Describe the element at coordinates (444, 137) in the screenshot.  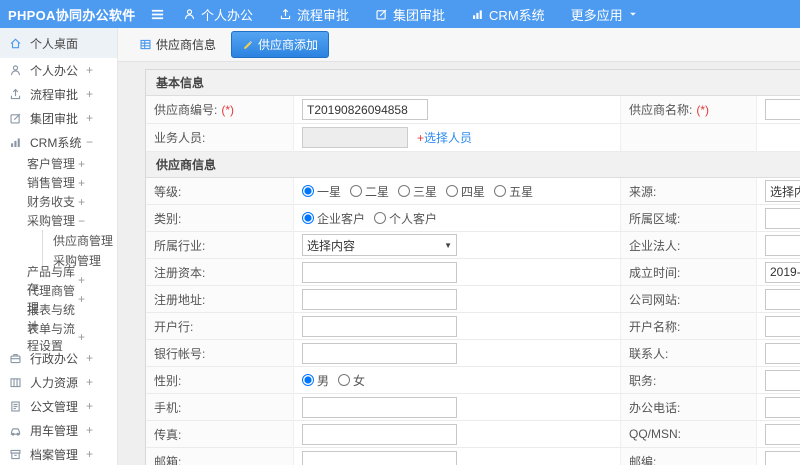
I see `select-staff-link: +选择人员` at that location.